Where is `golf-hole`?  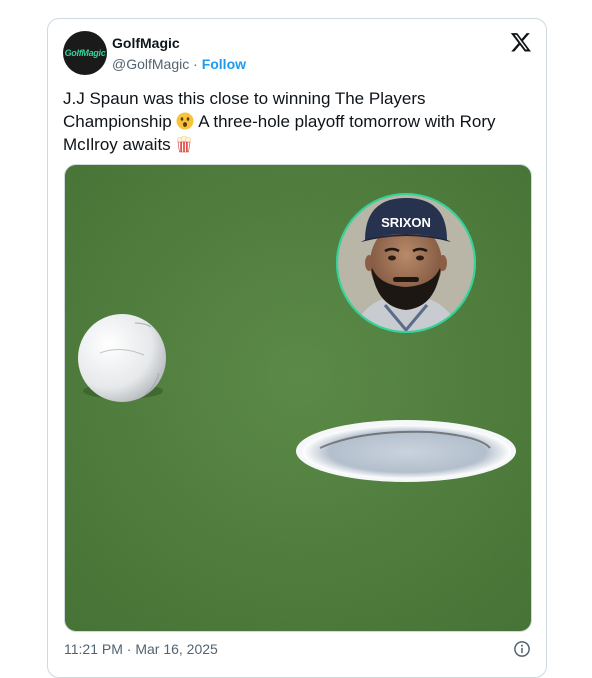 golf-hole is located at coordinates (406, 451).